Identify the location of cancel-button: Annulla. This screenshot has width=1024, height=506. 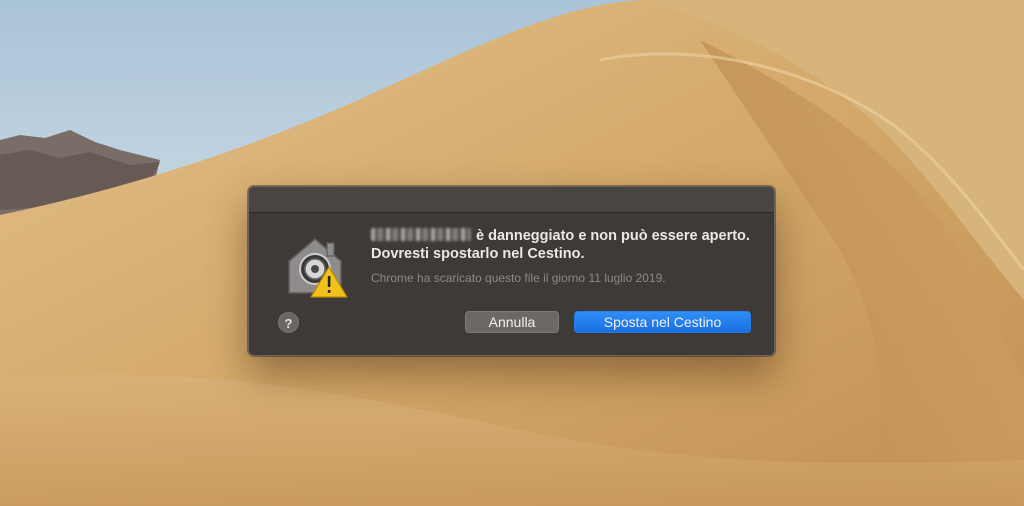
(512, 322).